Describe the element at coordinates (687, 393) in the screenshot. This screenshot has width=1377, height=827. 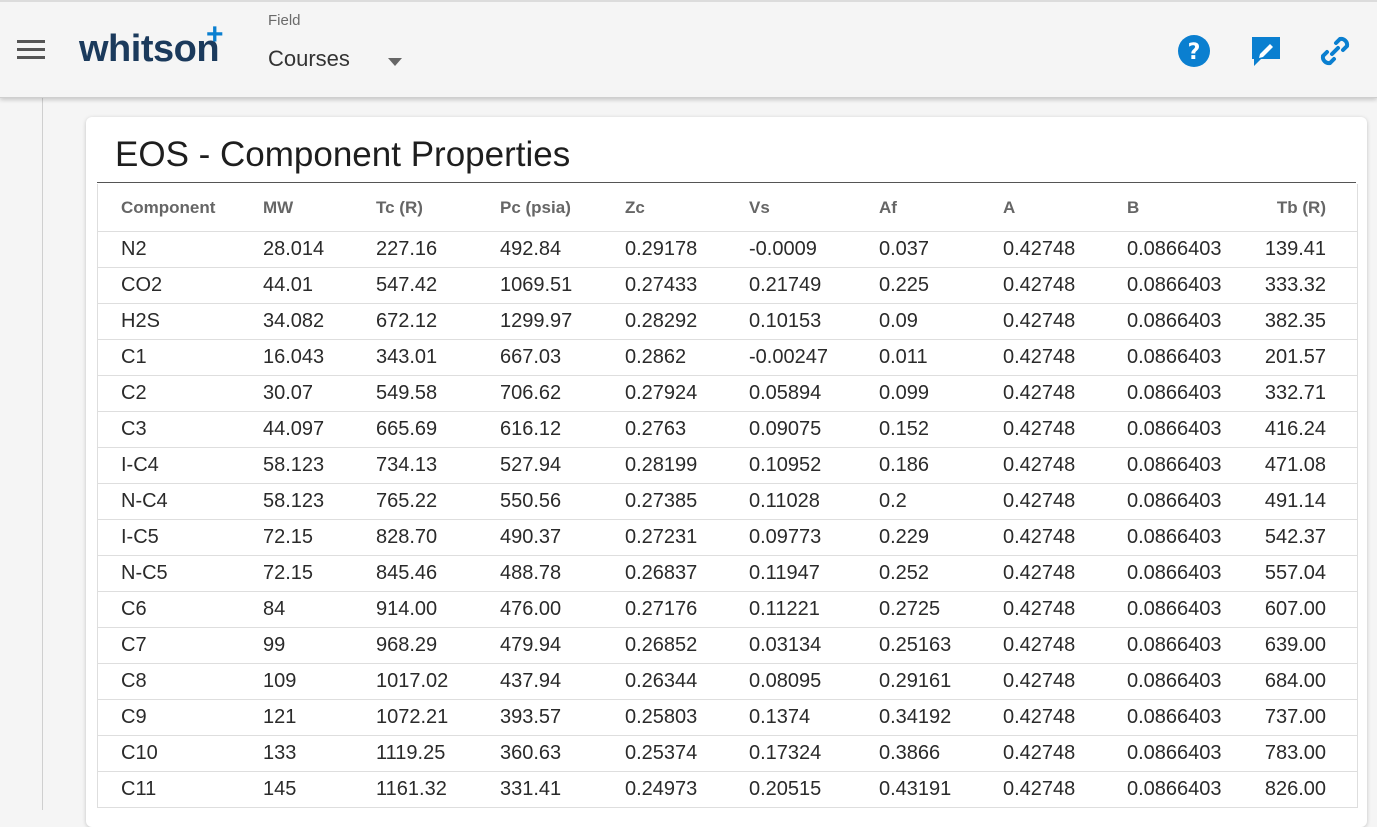
I see `table-cell: 0.27924` at that location.